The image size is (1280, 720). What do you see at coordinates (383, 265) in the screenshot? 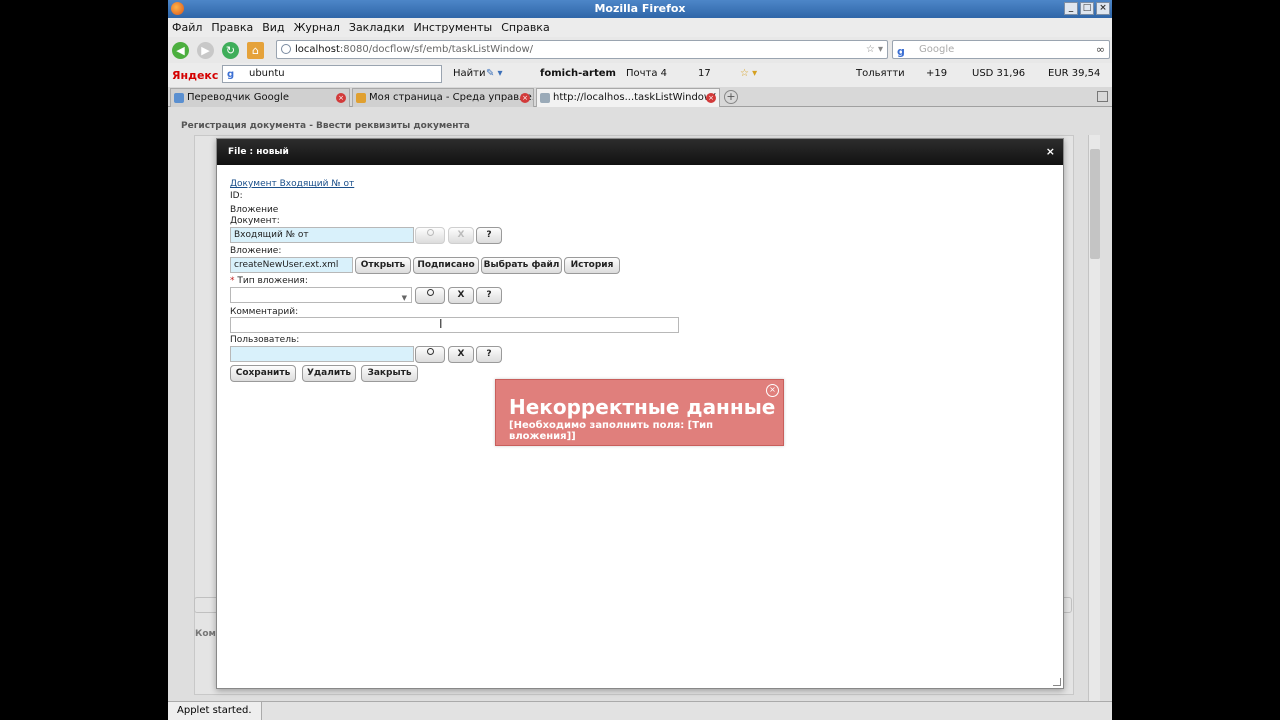
I see `open-button: Открыть` at bounding box center [383, 265].